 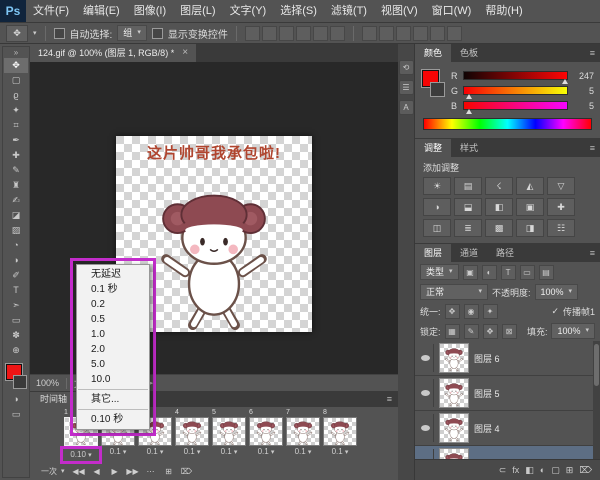 I want to click on crop-tool: ⌗, so click(x=16, y=125).